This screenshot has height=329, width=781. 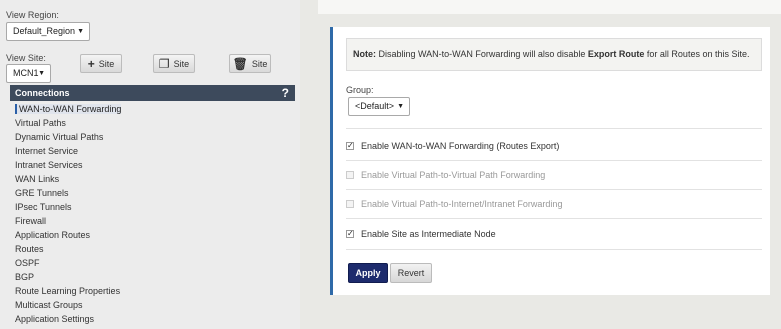 What do you see at coordinates (155, 151) in the screenshot?
I see `sidebar-item-internet-service: Internet Service` at bounding box center [155, 151].